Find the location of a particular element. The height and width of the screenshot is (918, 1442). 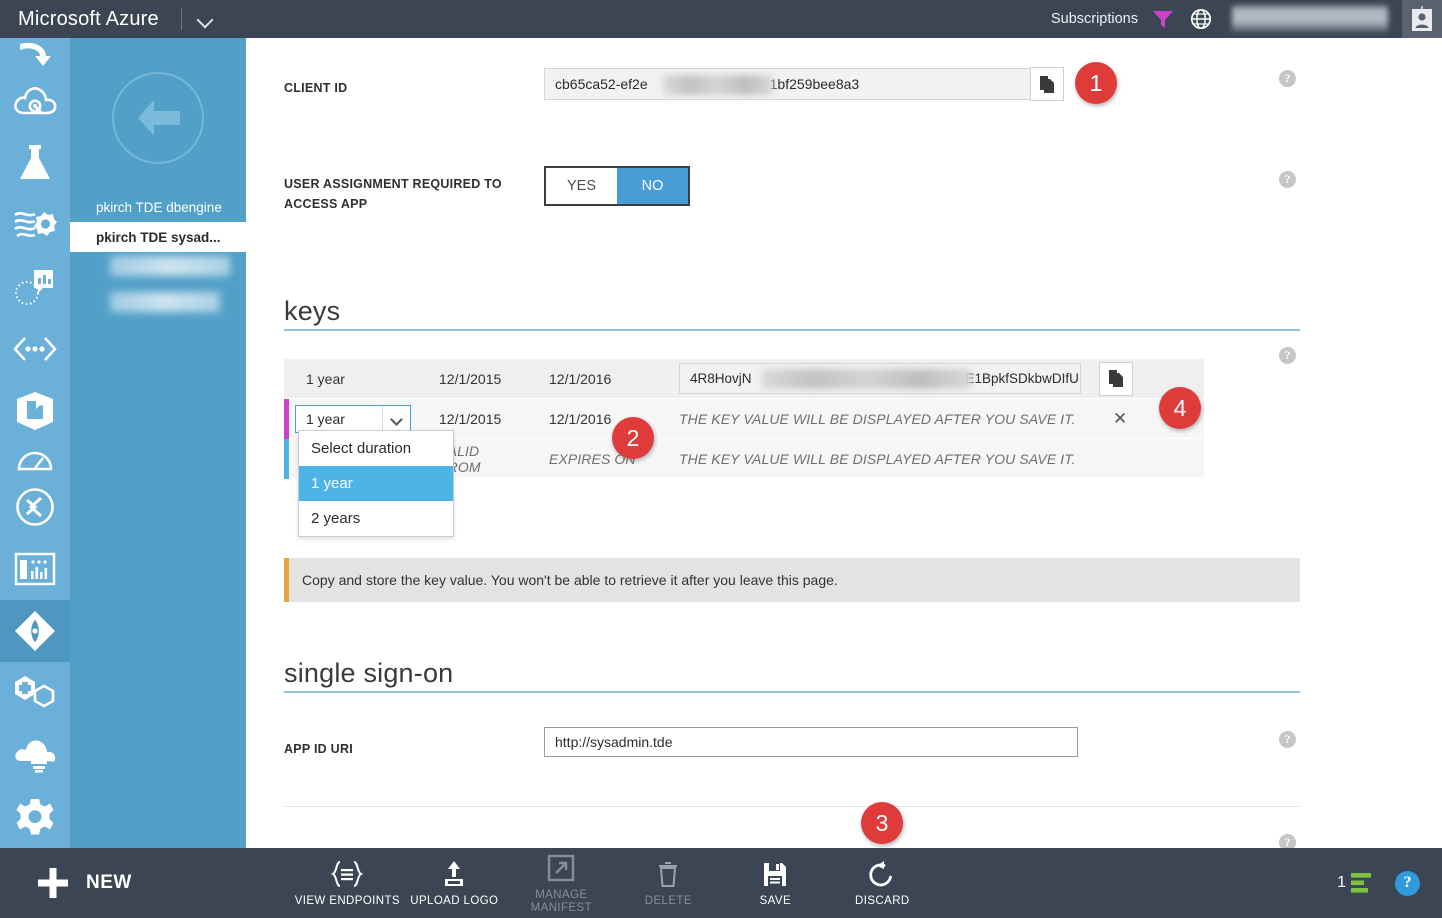

delete-key-row-button: ✕ is located at coordinates (1120, 419).